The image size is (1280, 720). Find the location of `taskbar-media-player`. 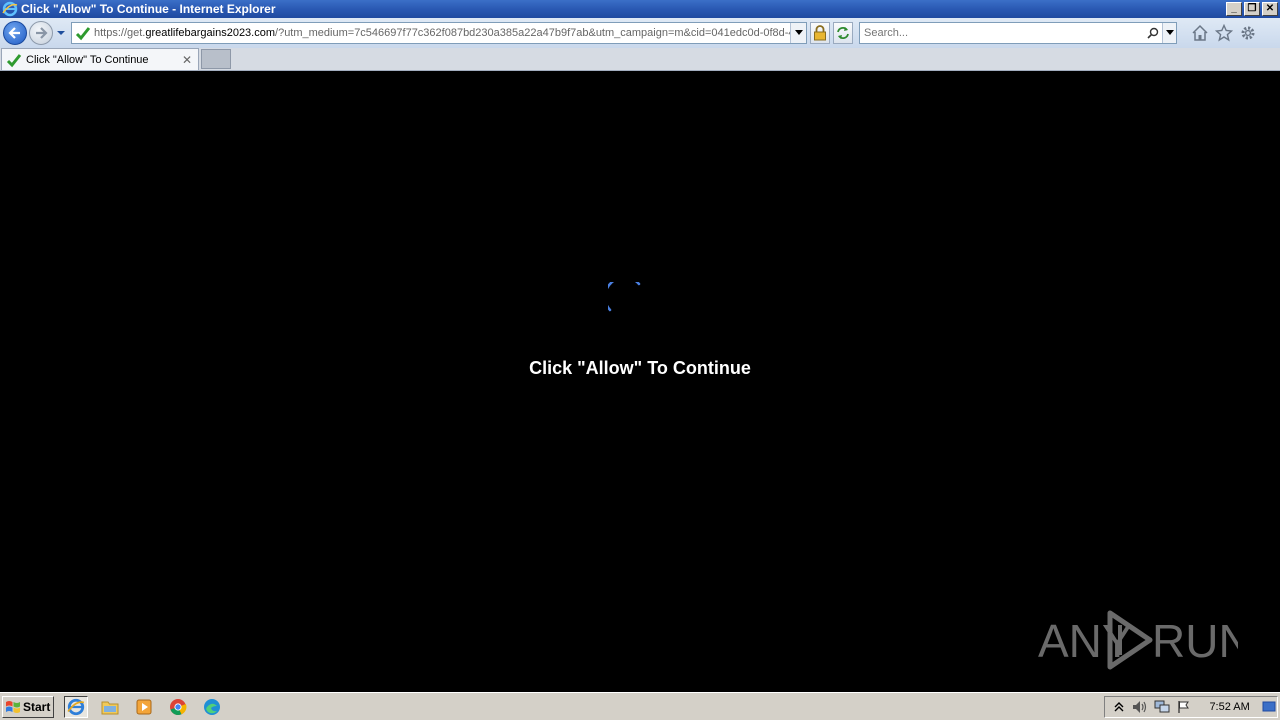

taskbar-media-player is located at coordinates (144, 707).